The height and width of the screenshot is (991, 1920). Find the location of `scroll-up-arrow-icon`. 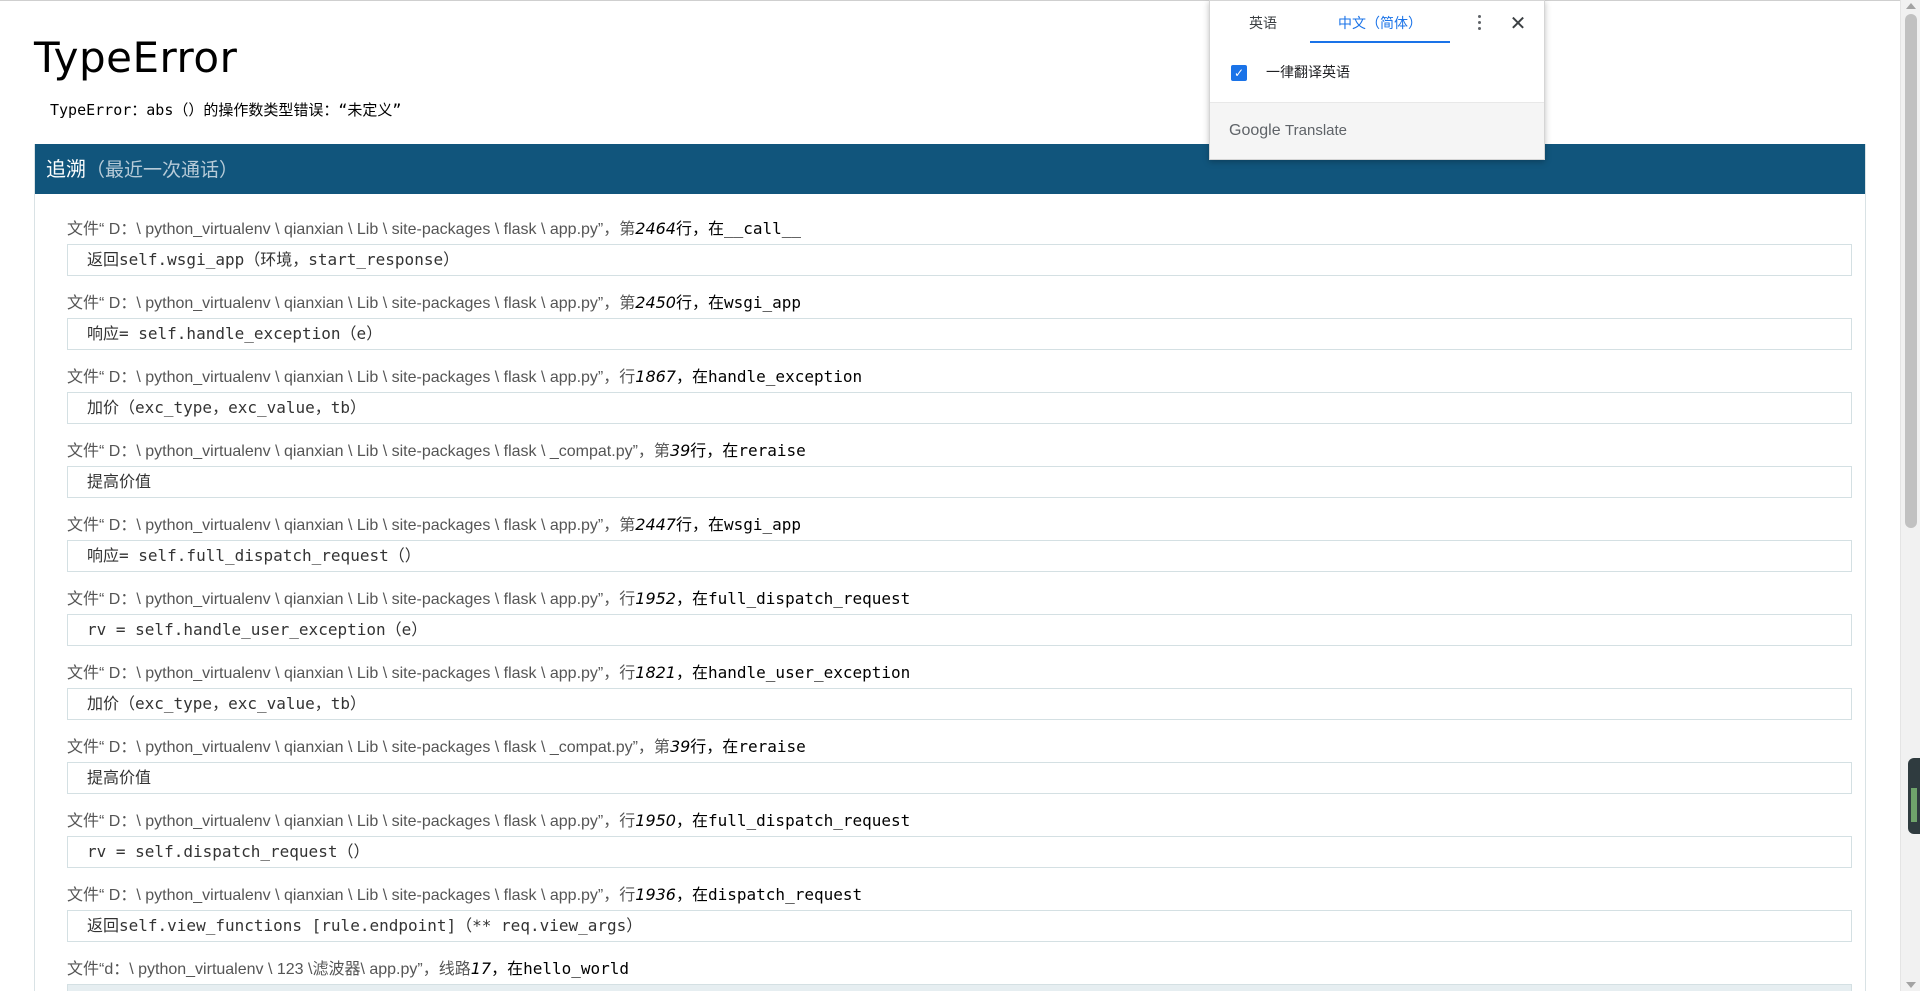

scroll-up-arrow-icon is located at coordinates (1911, 6).